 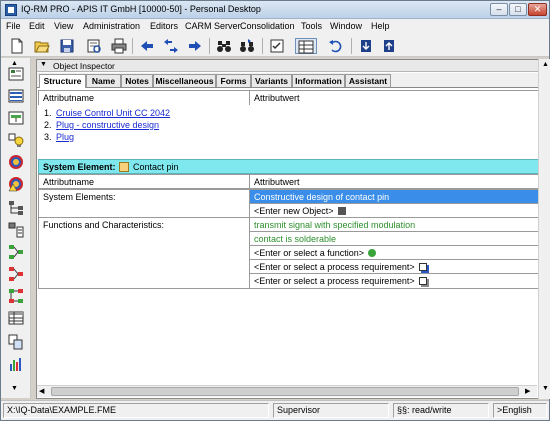 I want to click on scroll-left-icon: ◀, so click(x=41, y=391).